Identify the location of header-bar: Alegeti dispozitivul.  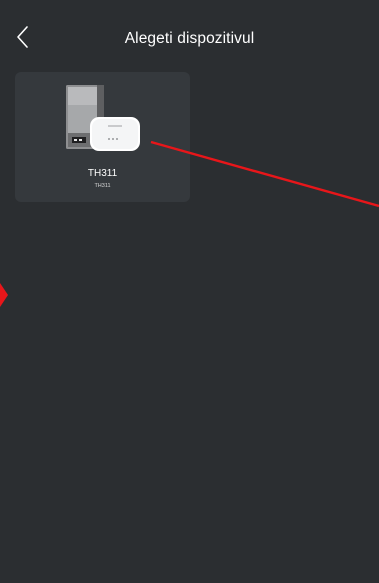
(189, 31).